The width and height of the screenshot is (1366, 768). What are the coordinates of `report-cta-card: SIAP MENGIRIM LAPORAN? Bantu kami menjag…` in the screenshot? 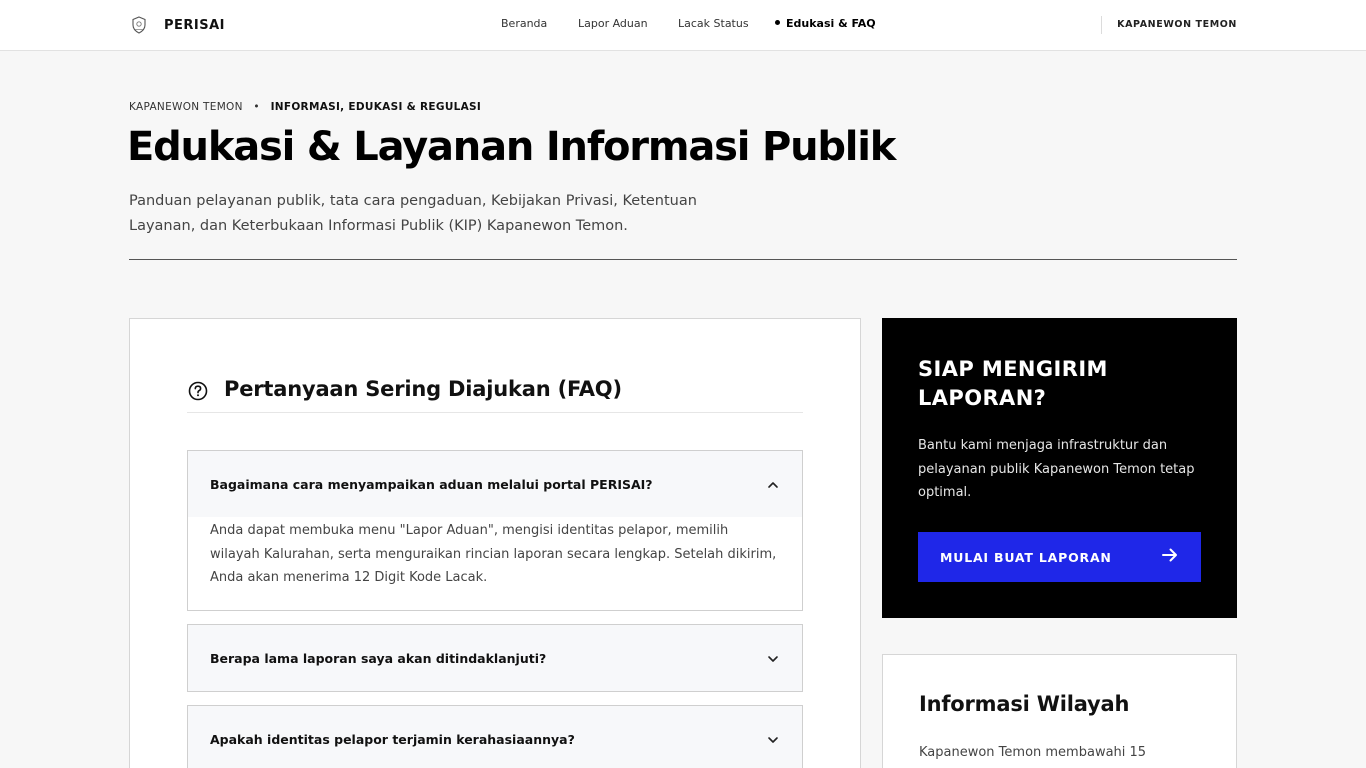 It's located at (1059, 468).